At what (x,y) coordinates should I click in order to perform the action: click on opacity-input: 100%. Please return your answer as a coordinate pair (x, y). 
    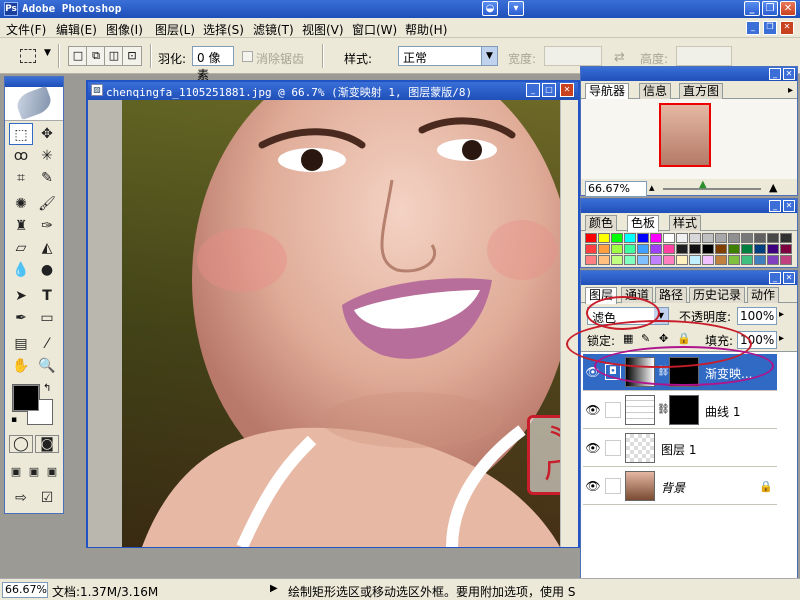
    Looking at the image, I should click on (757, 316).